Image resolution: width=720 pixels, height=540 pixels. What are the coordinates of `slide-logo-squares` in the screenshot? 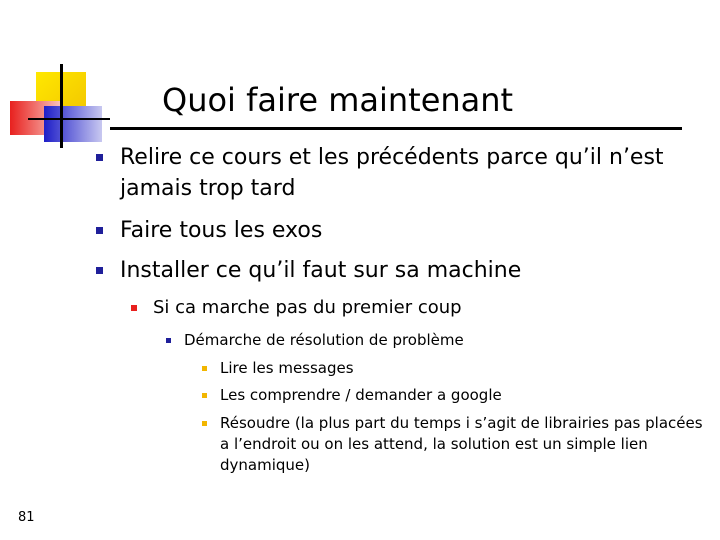 It's located at (60, 106).